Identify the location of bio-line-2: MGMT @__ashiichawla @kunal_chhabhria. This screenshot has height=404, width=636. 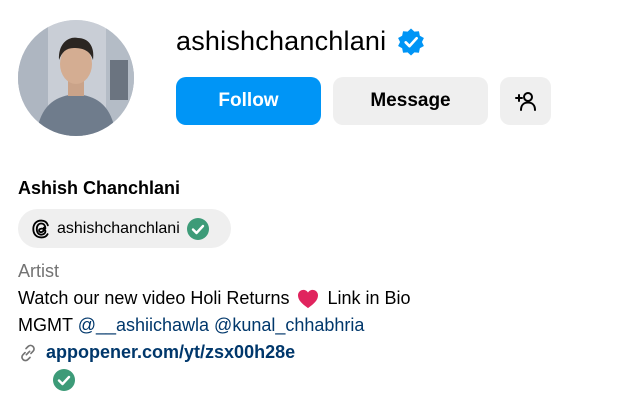
(191, 325).